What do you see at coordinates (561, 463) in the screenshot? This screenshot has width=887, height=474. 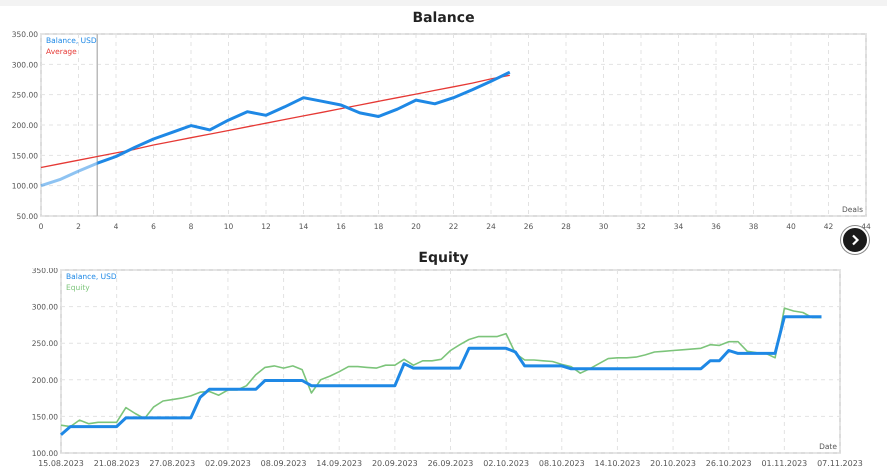 I see `axis-label: 08.10.2023` at bounding box center [561, 463].